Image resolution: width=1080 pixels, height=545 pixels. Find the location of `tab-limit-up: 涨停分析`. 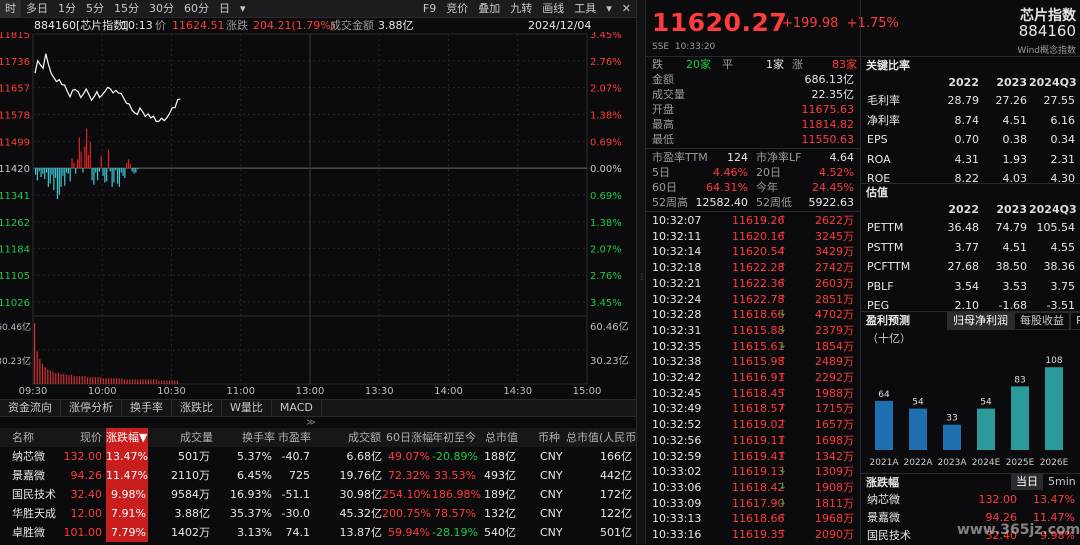

tab-limit-up: 涨停分析 is located at coordinates (91, 408).